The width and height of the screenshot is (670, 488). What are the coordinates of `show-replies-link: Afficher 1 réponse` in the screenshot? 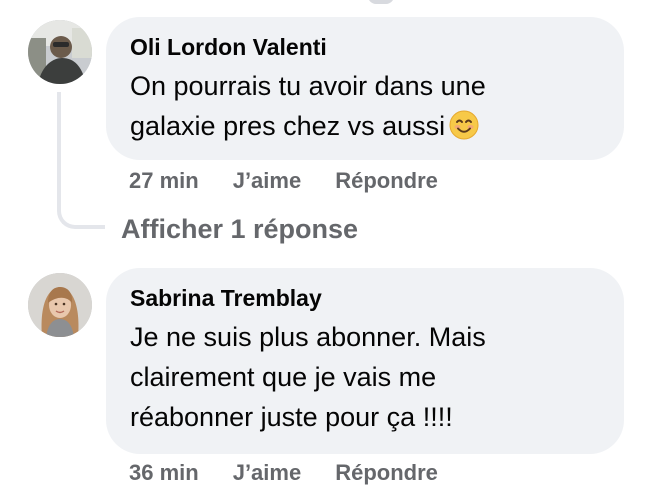 It's located at (239, 229).